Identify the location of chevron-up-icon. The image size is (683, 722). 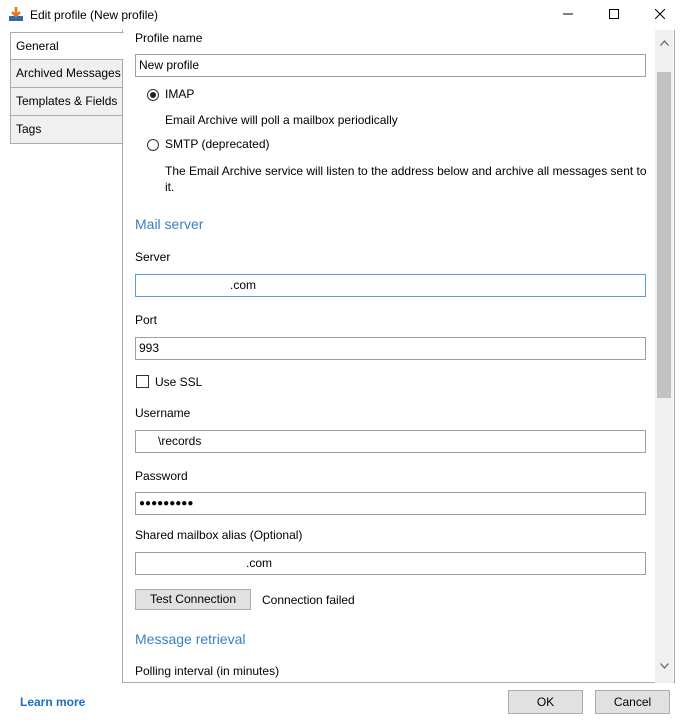
(664, 42).